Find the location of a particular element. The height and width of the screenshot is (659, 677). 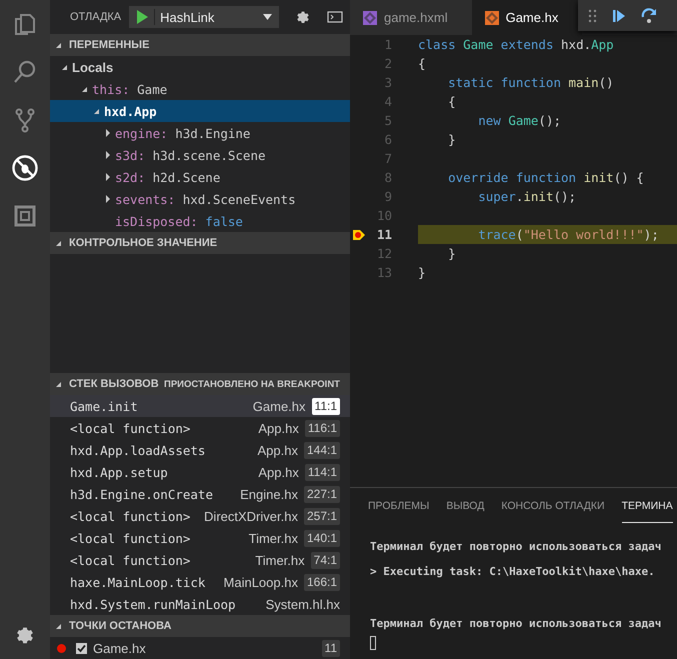

line-number: 4 is located at coordinates (387, 101).